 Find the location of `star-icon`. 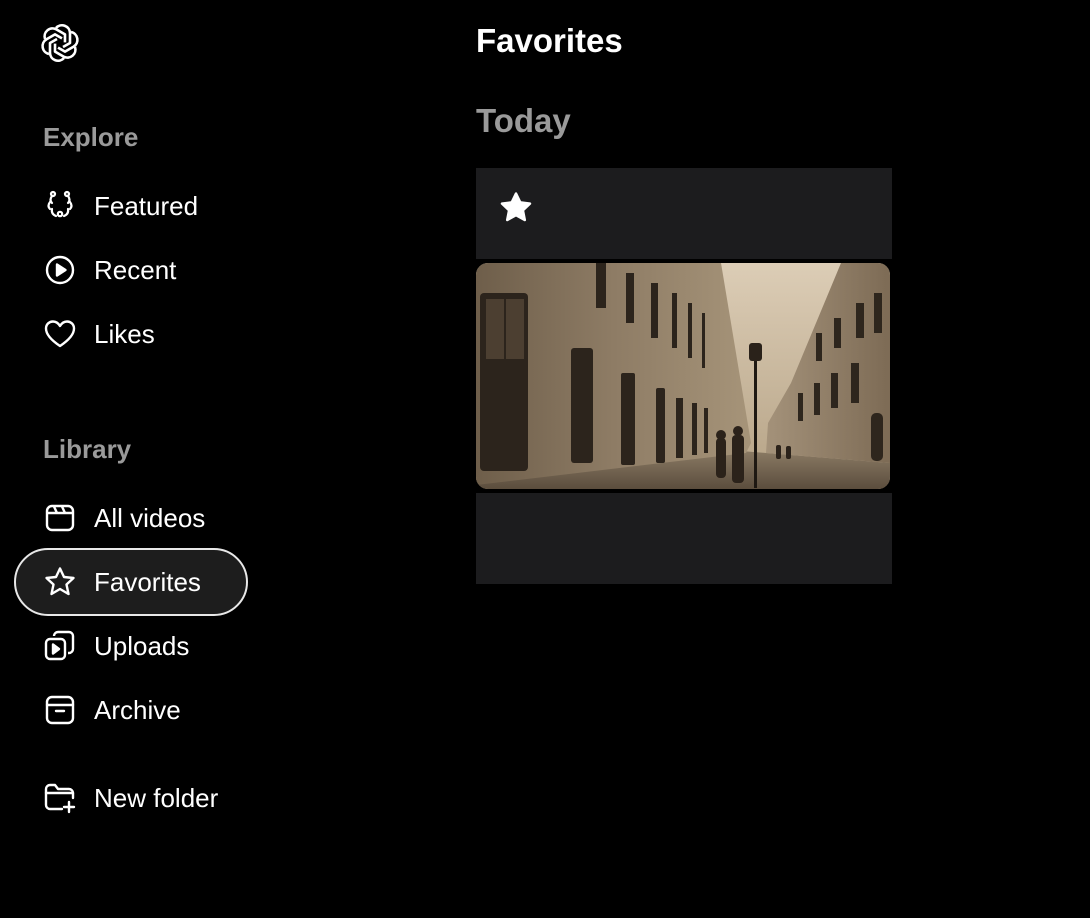

star-icon is located at coordinates (60, 582).